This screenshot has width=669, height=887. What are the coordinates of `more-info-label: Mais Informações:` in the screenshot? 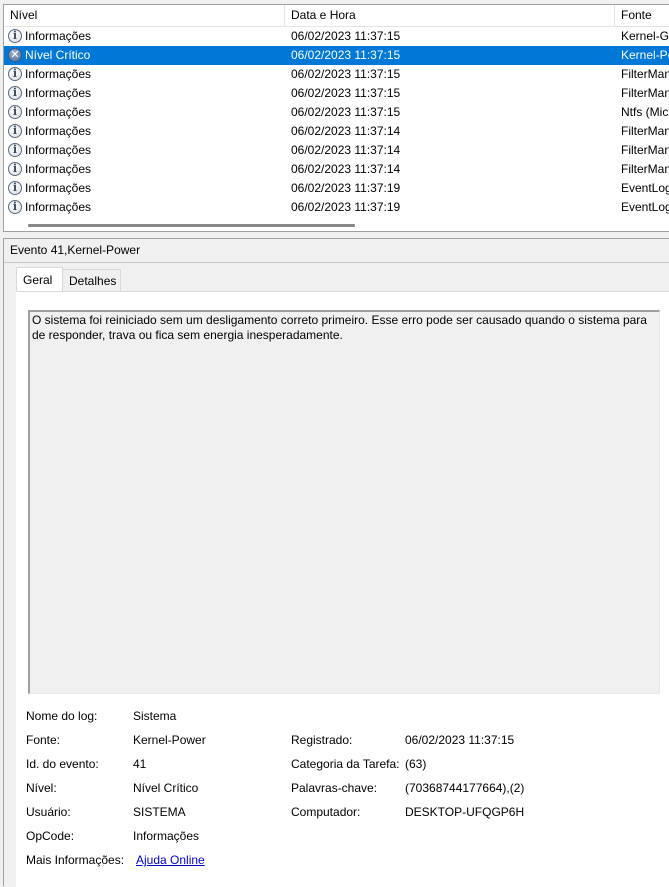 It's located at (75, 860).